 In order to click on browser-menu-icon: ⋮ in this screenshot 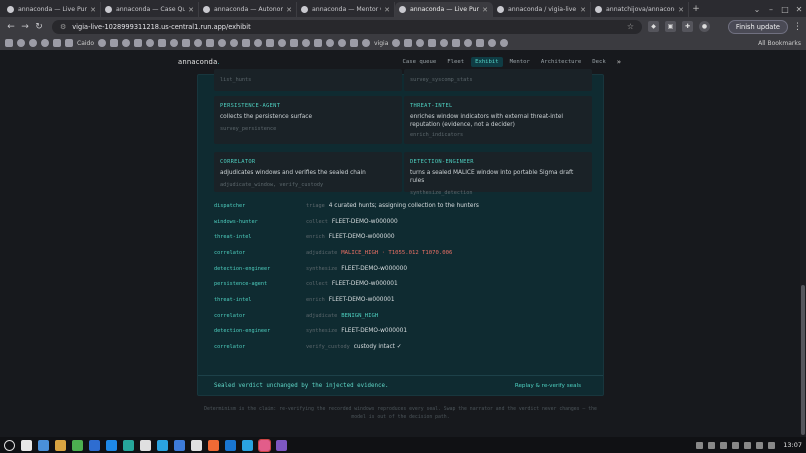, I will do `click(797, 27)`.